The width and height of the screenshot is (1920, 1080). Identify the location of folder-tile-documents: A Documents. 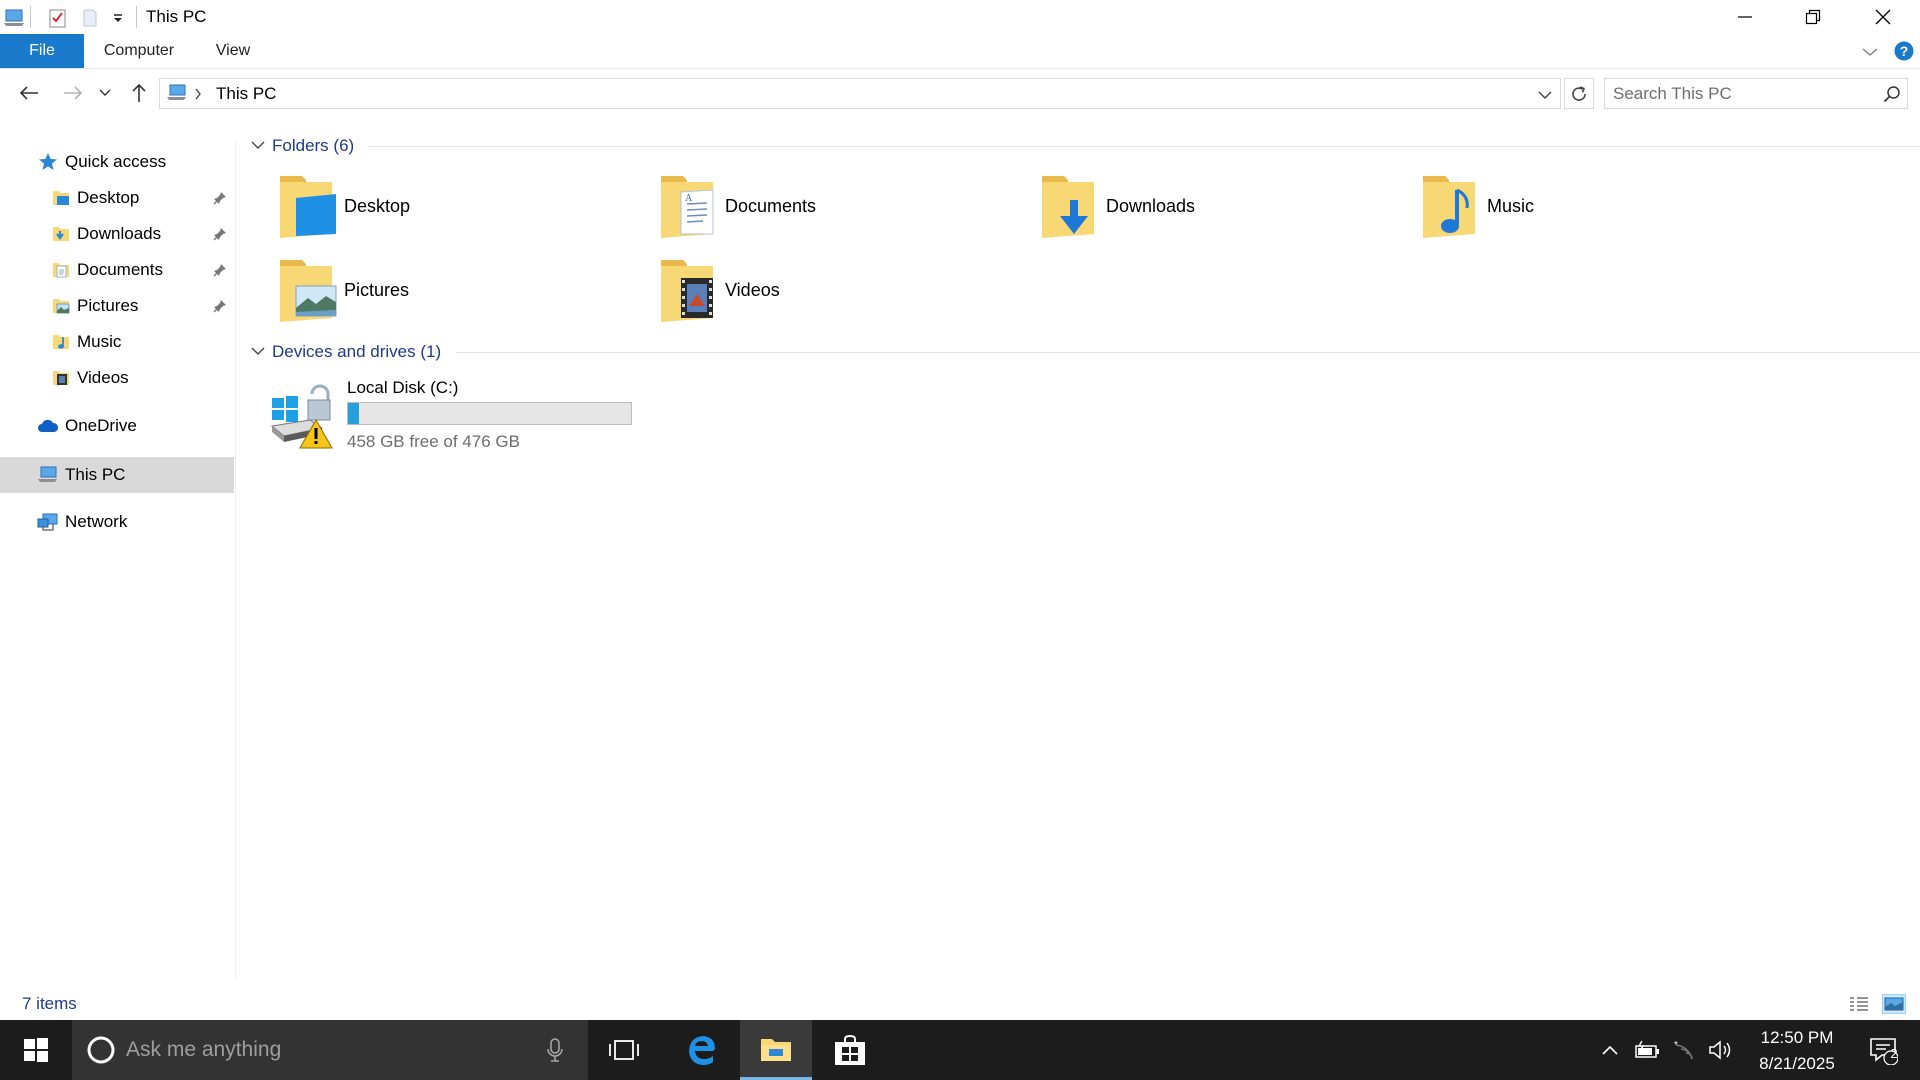
(837, 208).